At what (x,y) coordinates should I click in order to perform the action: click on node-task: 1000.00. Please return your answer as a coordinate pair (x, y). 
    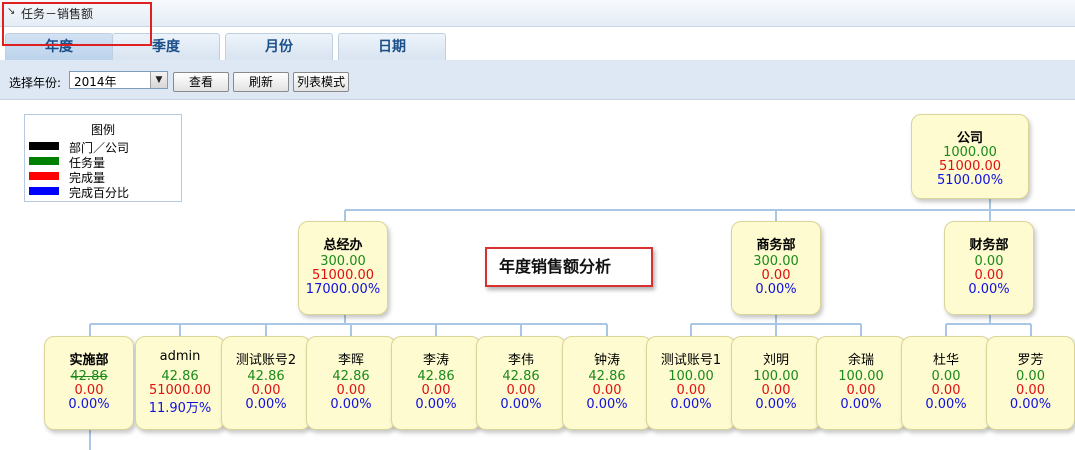
    Looking at the image, I should click on (970, 152).